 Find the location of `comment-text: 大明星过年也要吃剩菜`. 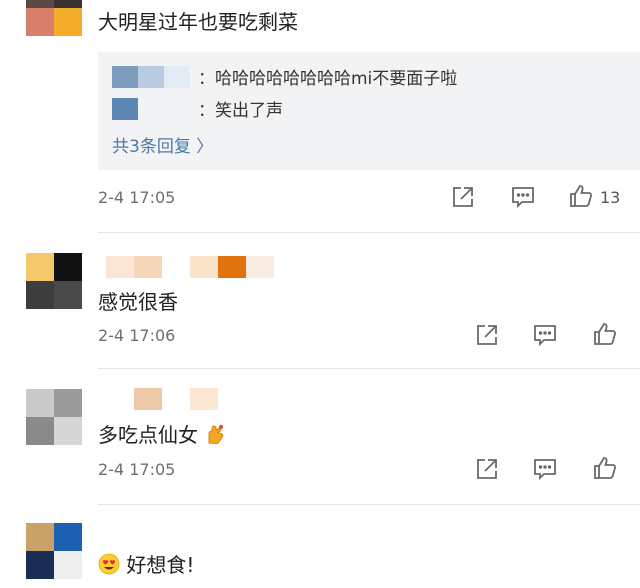

comment-text: 大明星过年也要吃剩菜 is located at coordinates (198, 22).